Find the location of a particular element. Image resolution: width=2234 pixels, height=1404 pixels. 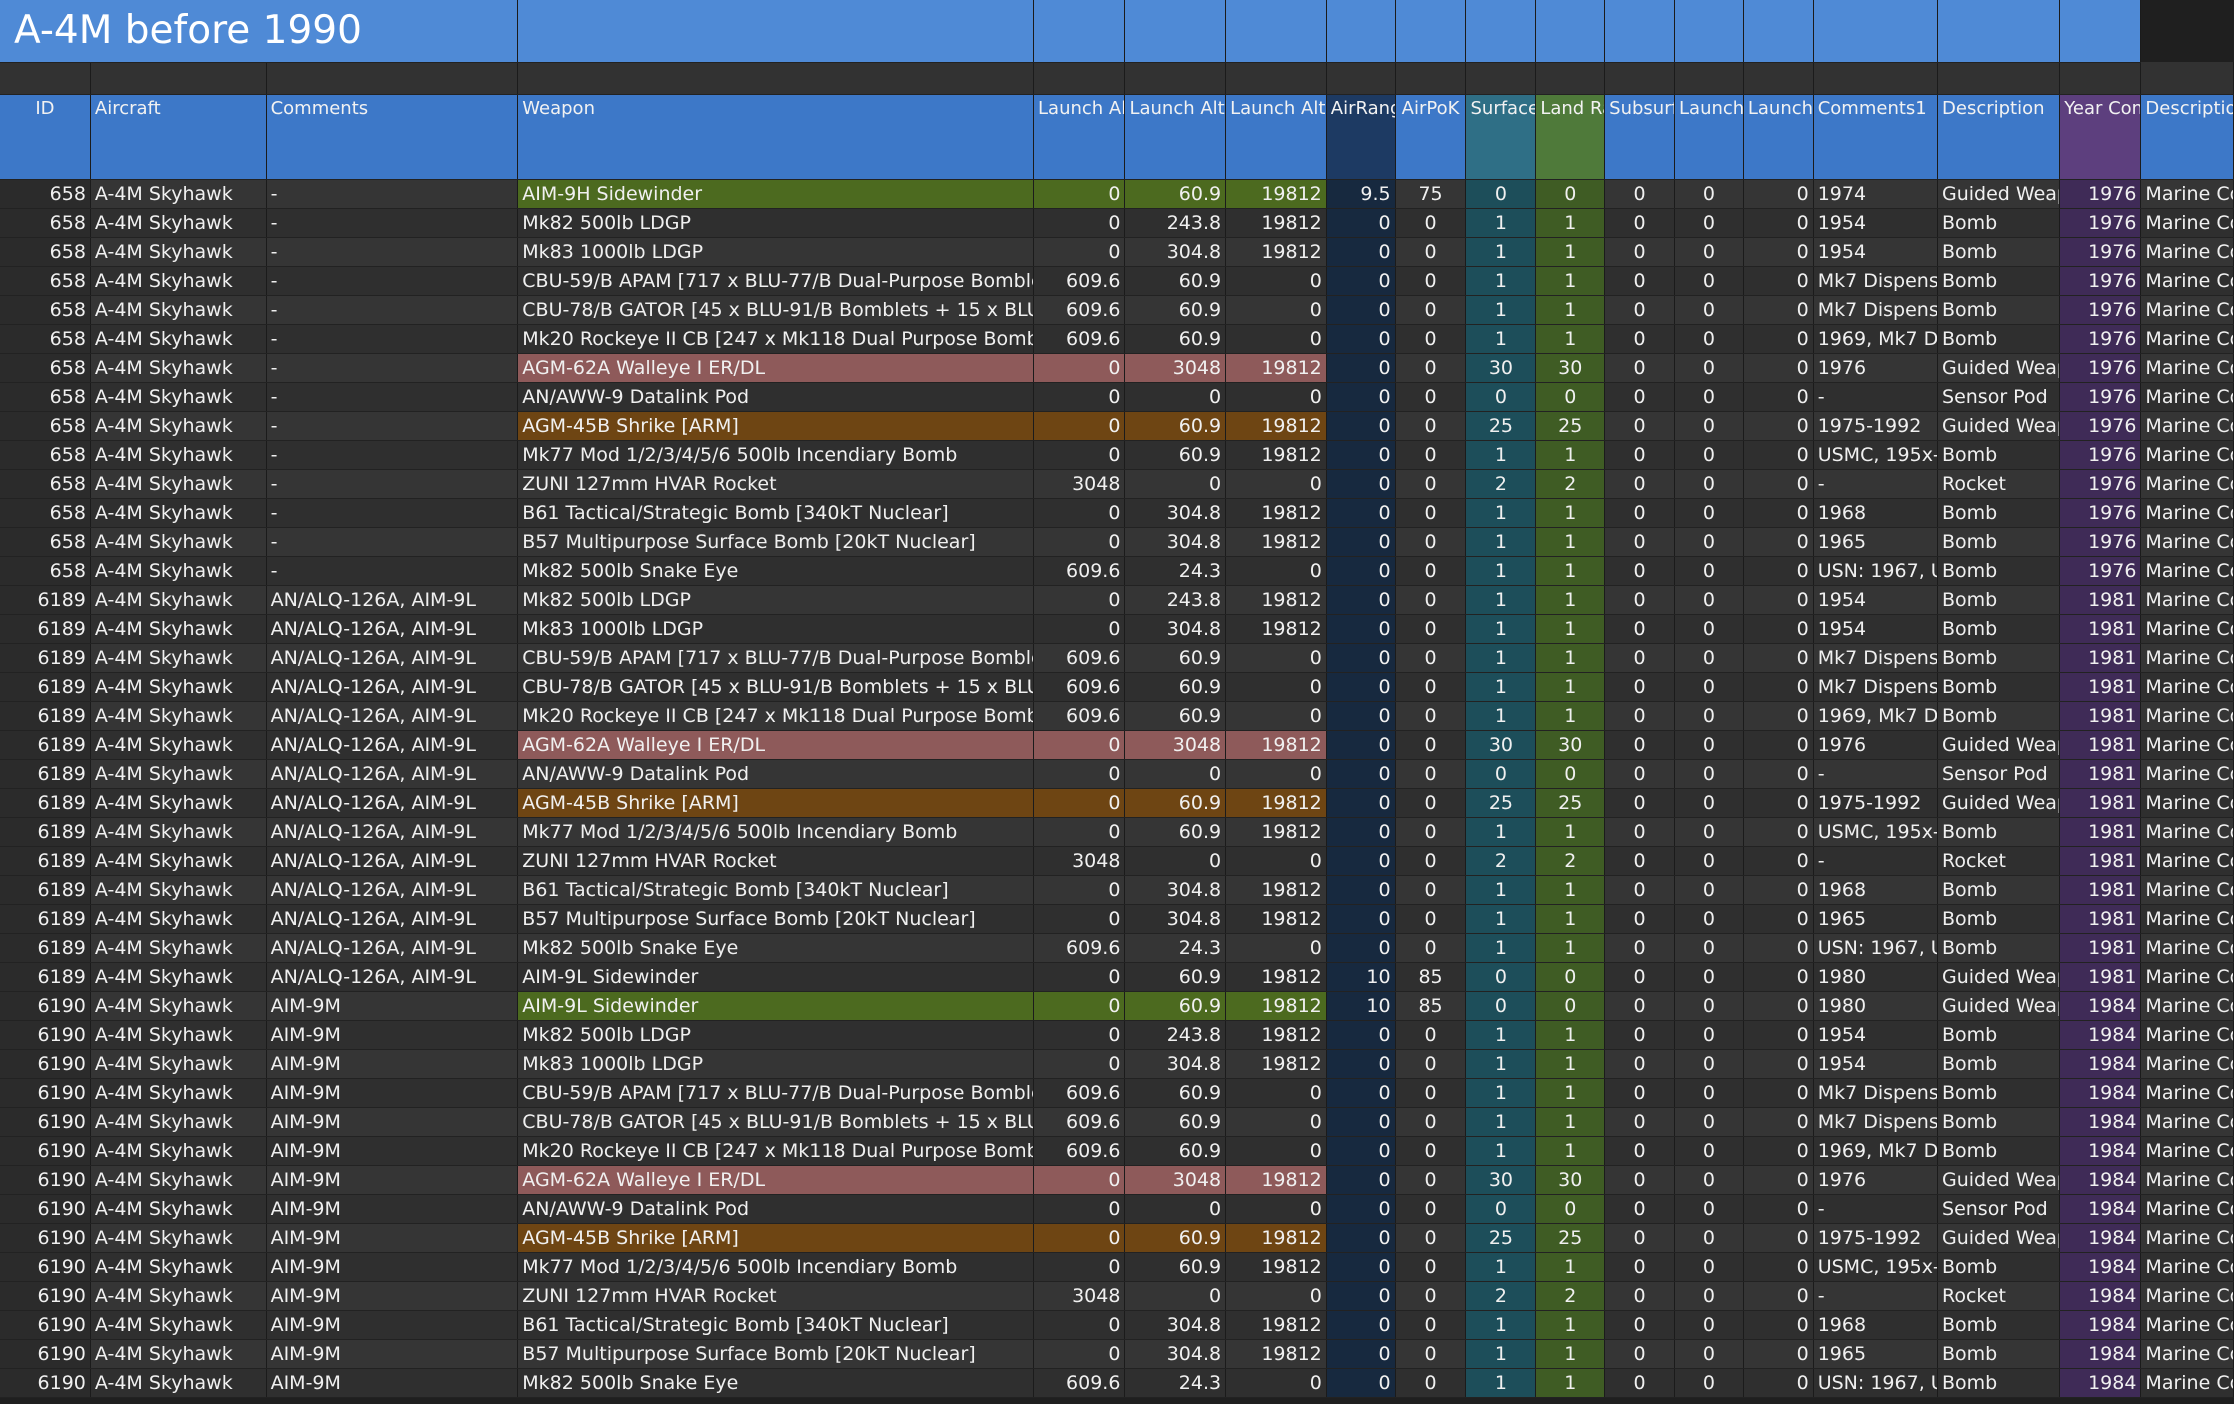

cell-launch-alt-min: 0 is located at coordinates (1175, 397).